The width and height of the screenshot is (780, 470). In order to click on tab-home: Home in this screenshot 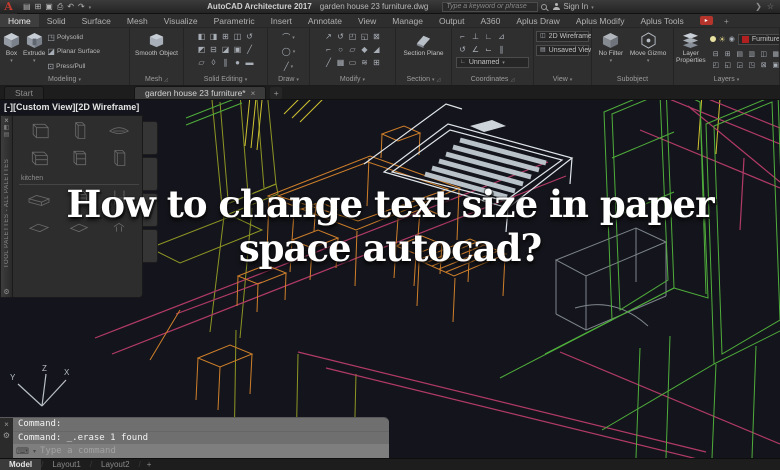, I will do `click(19, 20)`.